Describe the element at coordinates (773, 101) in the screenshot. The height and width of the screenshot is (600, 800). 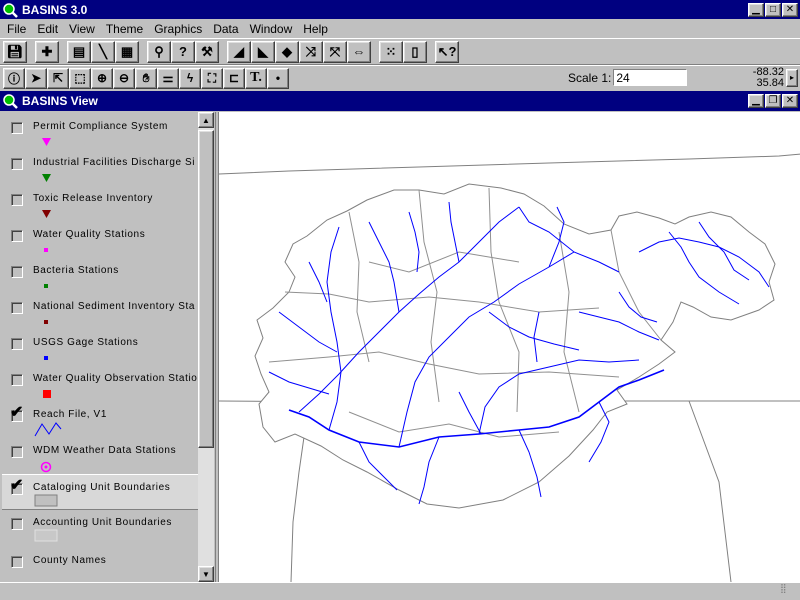
I see `view-restore-button: ❐` at that location.